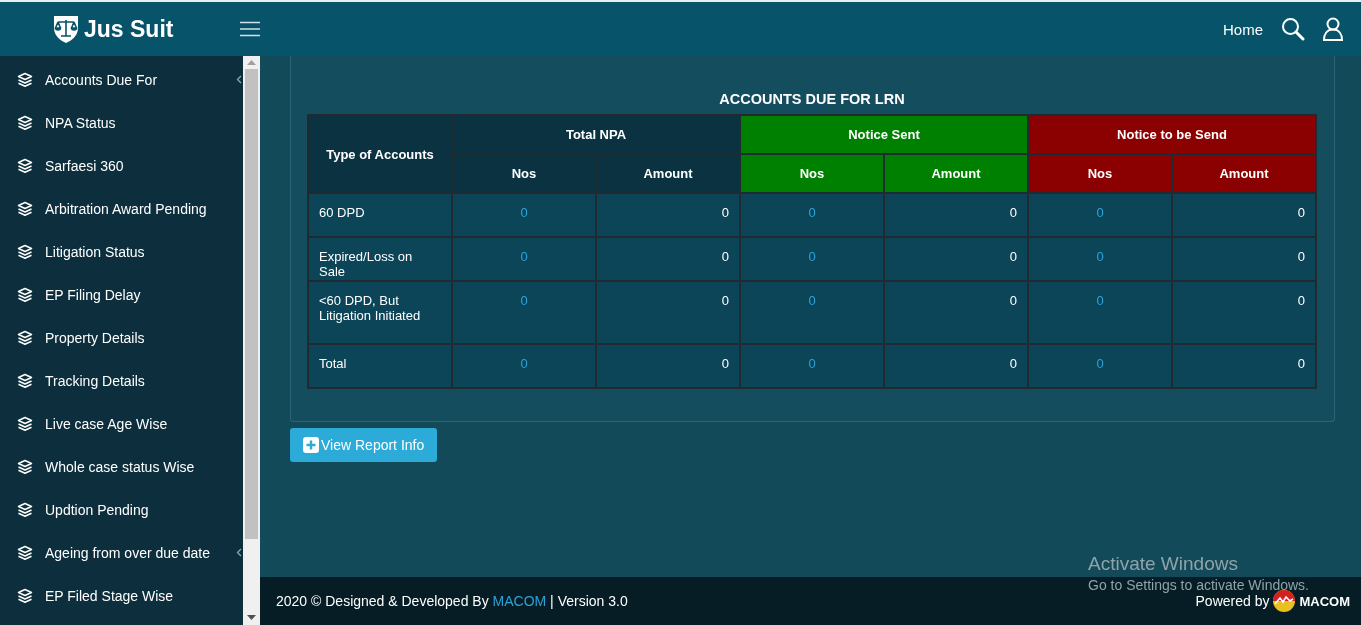 The height and width of the screenshot is (625, 1361). I want to click on scroll-down-icon, so click(251, 617).